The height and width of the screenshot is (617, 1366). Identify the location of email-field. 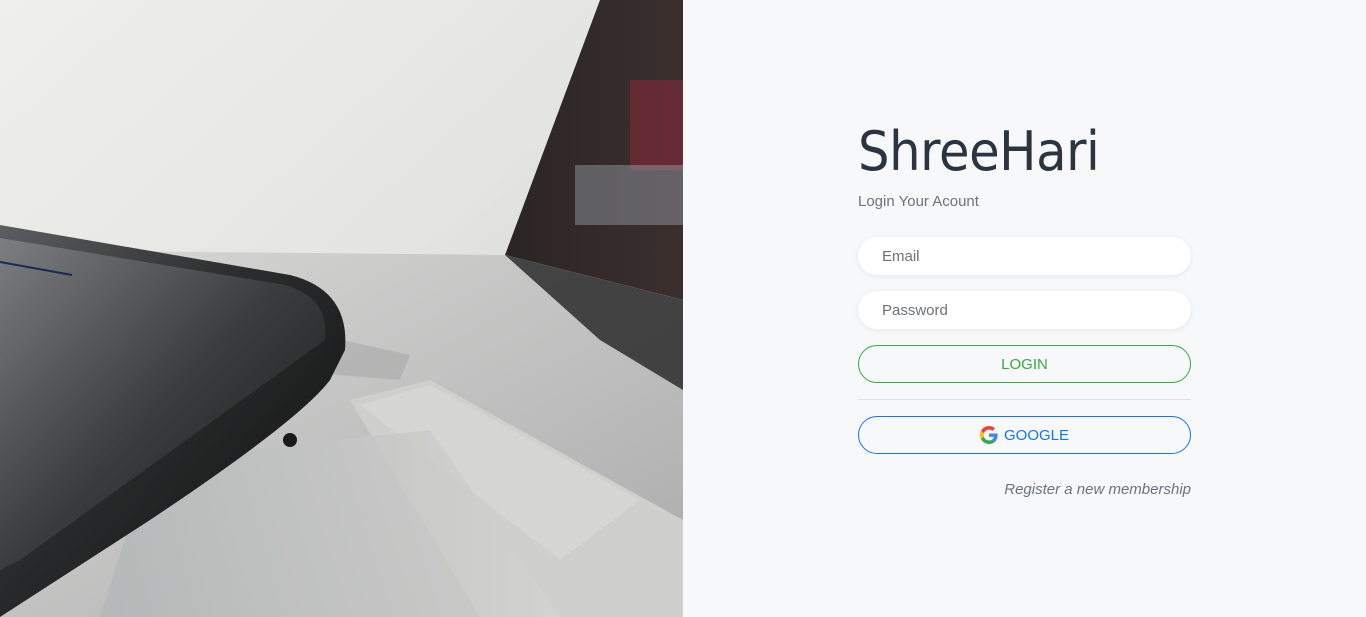
(1024, 256).